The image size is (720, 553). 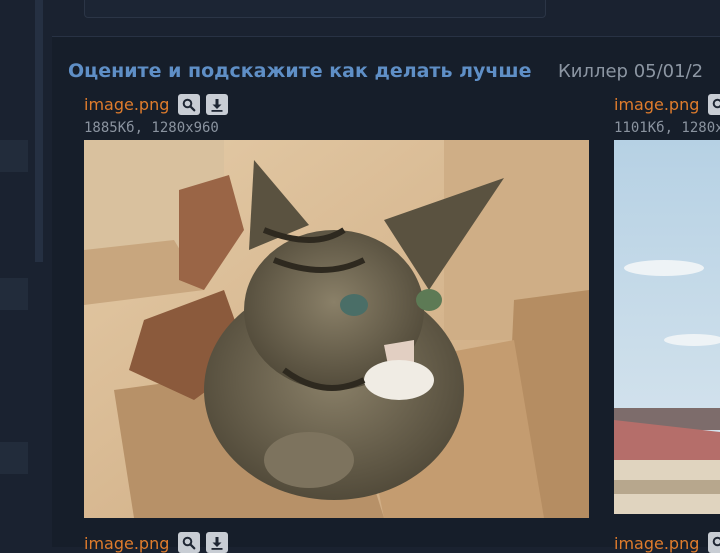 I want to click on sidebar-scrollbar, so click(x=39, y=131).